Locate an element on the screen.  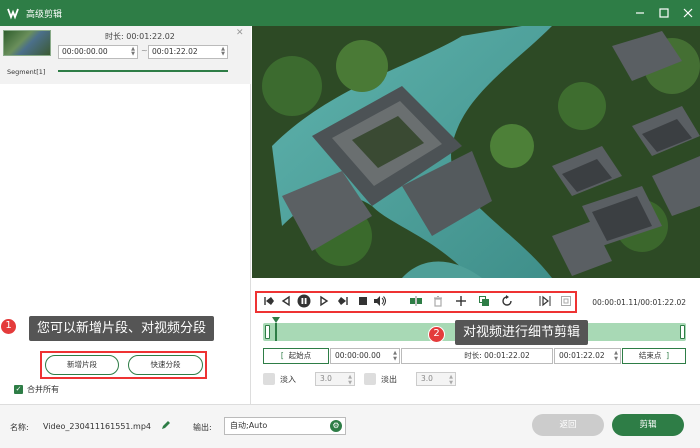
fade-in-value: 3.0 is located at coordinates (326, 378).